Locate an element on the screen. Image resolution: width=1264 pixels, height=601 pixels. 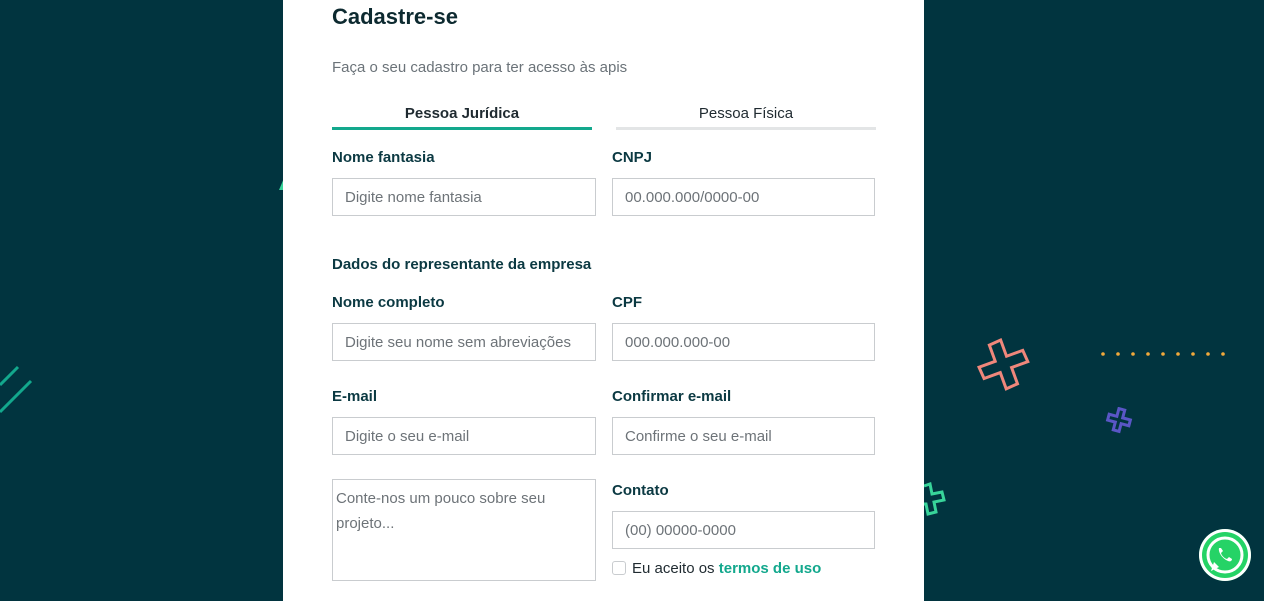
cpf-label: CPF is located at coordinates (627, 302).